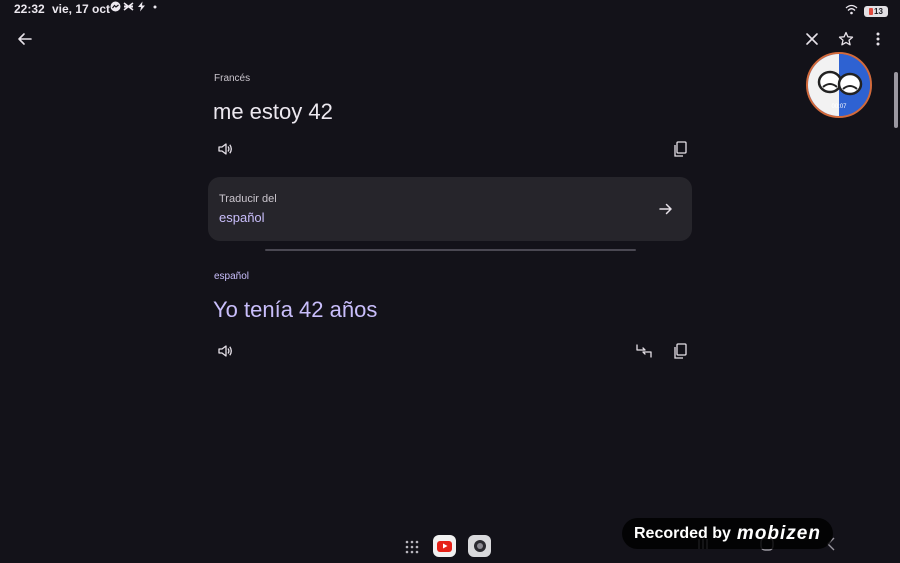 Image resolution: width=900 pixels, height=563 pixels. I want to click on star-outline-icon, so click(846, 38).